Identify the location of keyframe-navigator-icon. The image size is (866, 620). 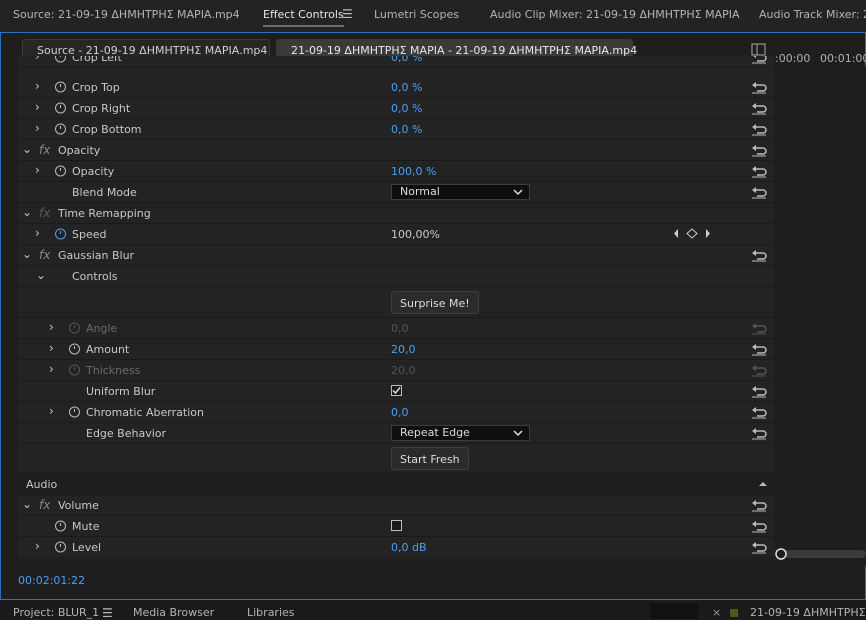
(695, 233).